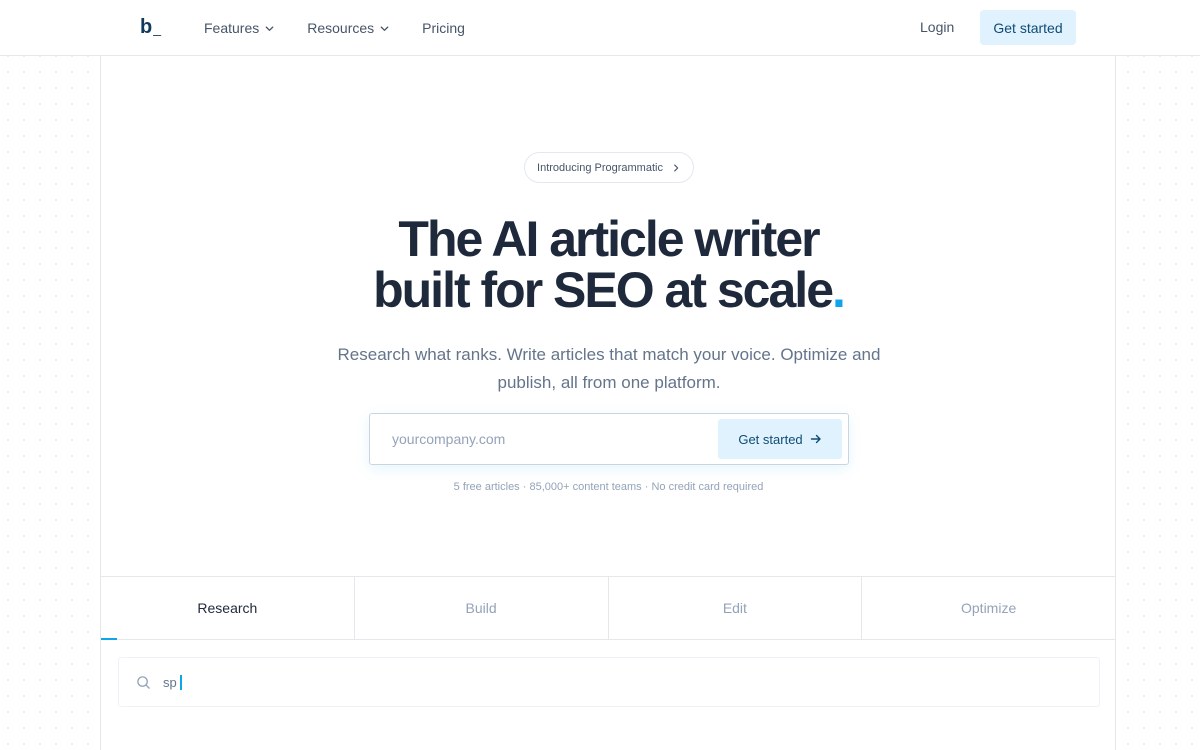  I want to click on demo-search-text: sp, so click(172, 682).